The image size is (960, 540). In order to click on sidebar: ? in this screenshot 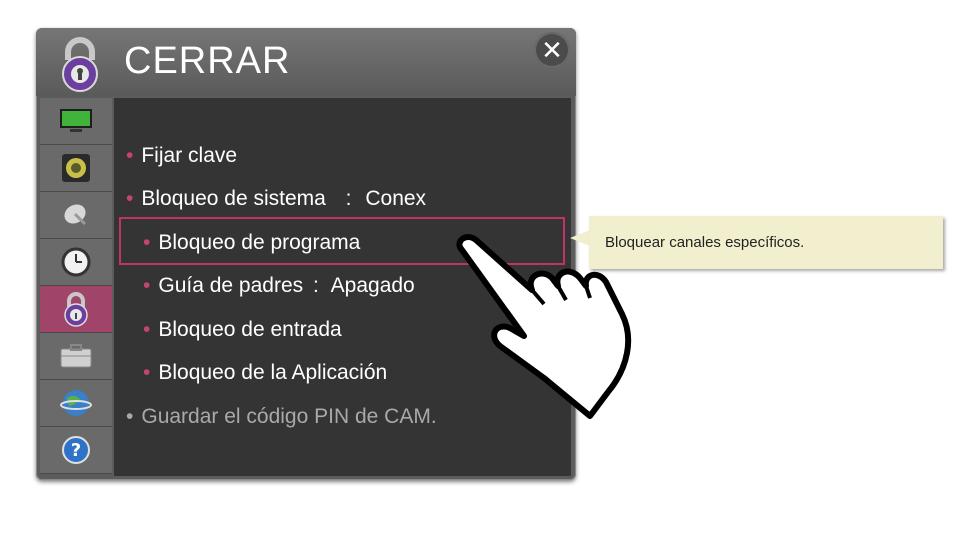, I will do `click(76, 287)`.